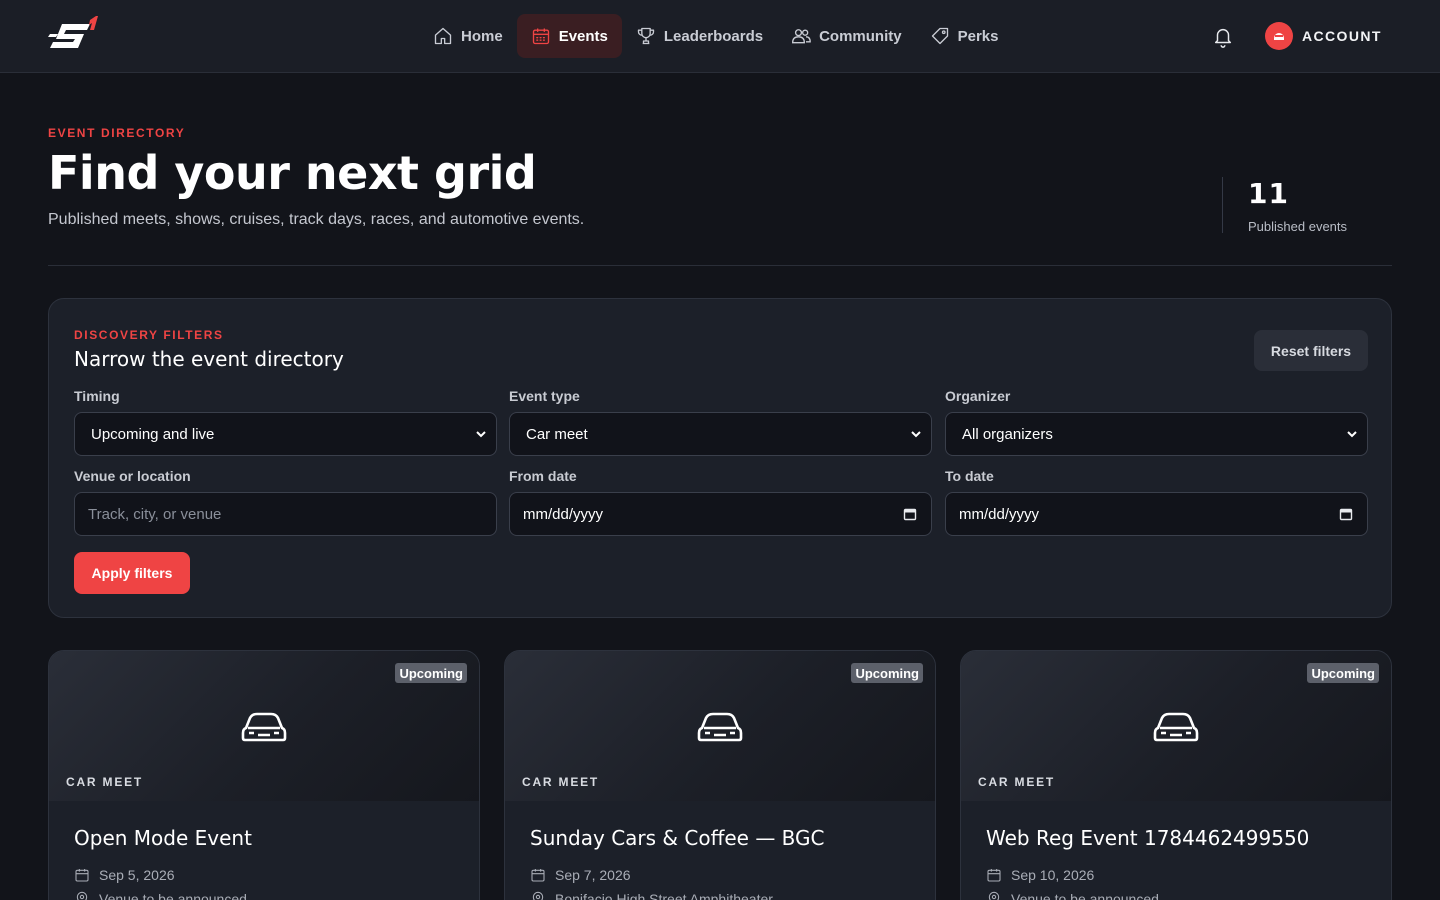  Describe the element at coordinates (149, 335) in the screenshot. I see `filters-kicker: DISCOVERY FILTERS` at that location.